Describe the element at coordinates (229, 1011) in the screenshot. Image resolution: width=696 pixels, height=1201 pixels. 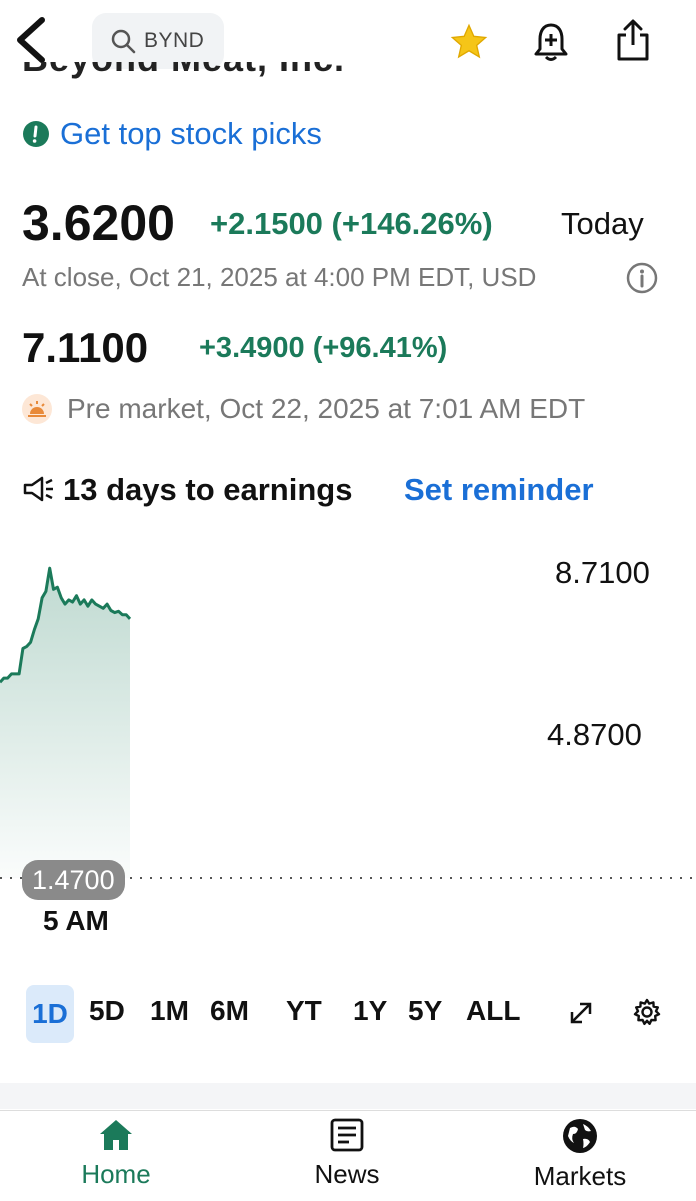
I see `range-6m: 6M` at that location.